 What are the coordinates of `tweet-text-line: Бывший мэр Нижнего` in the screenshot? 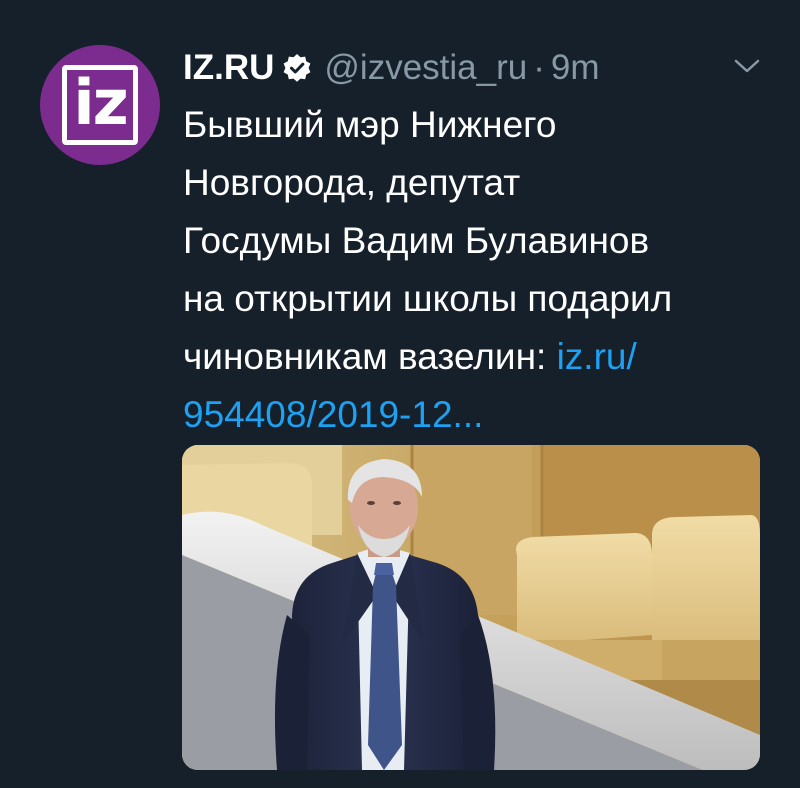 It's located at (370, 124).